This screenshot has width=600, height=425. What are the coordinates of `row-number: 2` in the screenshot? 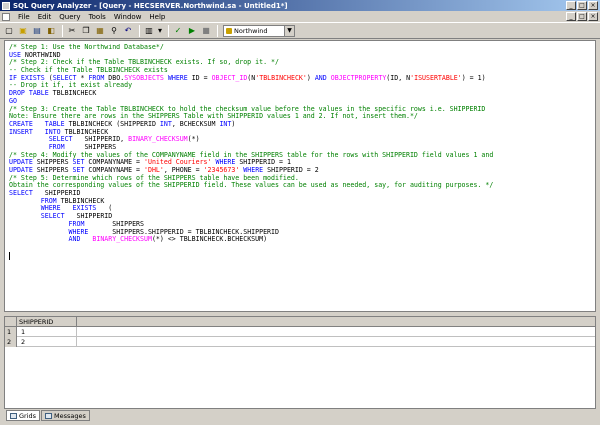 It's located at (11, 342).